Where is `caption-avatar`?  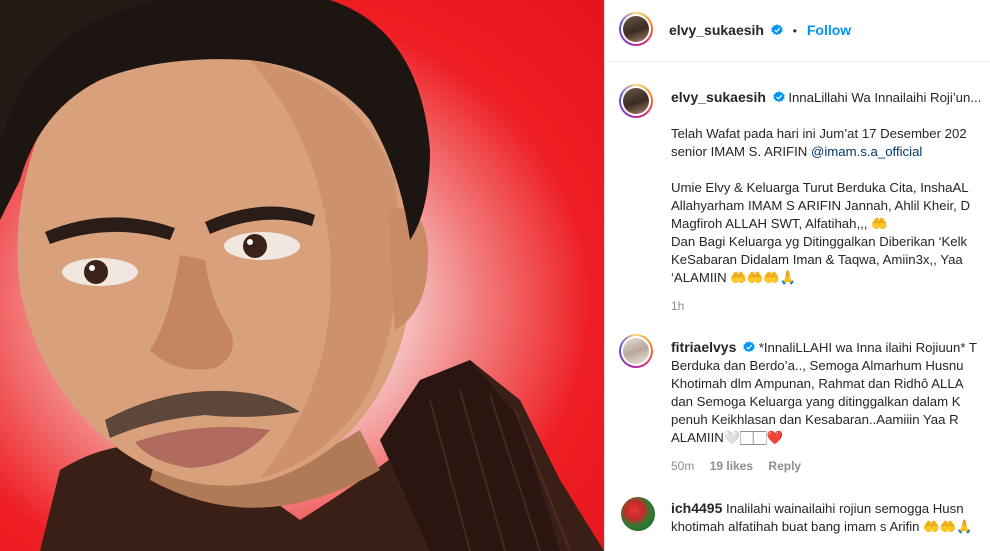
caption-avatar is located at coordinates (636, 101).